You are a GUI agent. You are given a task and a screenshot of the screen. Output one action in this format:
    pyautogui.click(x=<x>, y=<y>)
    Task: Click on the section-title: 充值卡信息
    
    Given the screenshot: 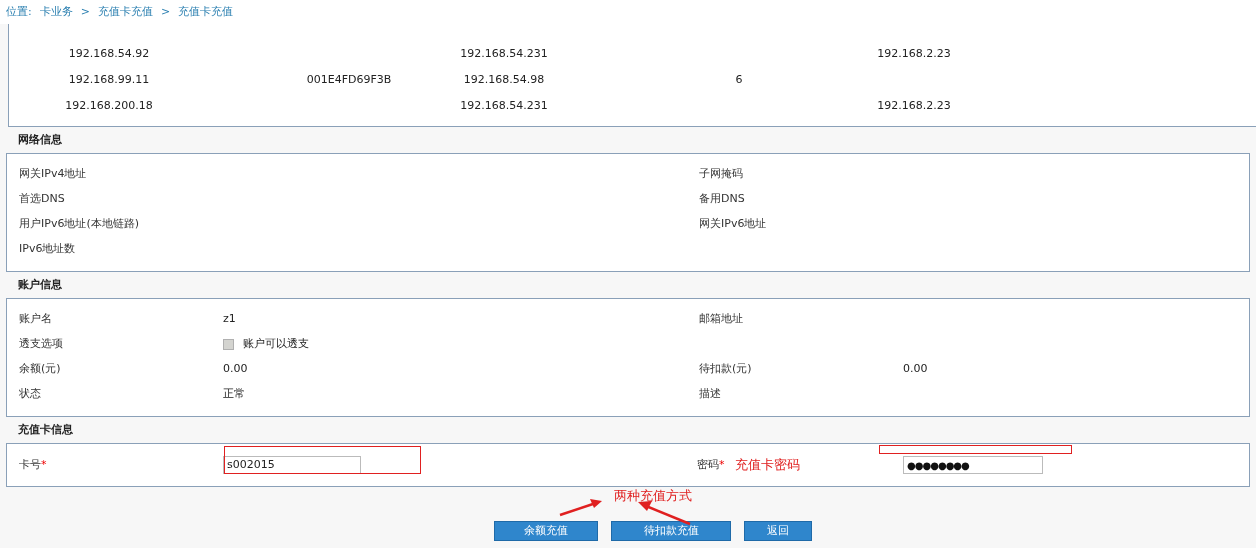 What is the action you would take?
    pyautogui.click(x=45, y=429)
    